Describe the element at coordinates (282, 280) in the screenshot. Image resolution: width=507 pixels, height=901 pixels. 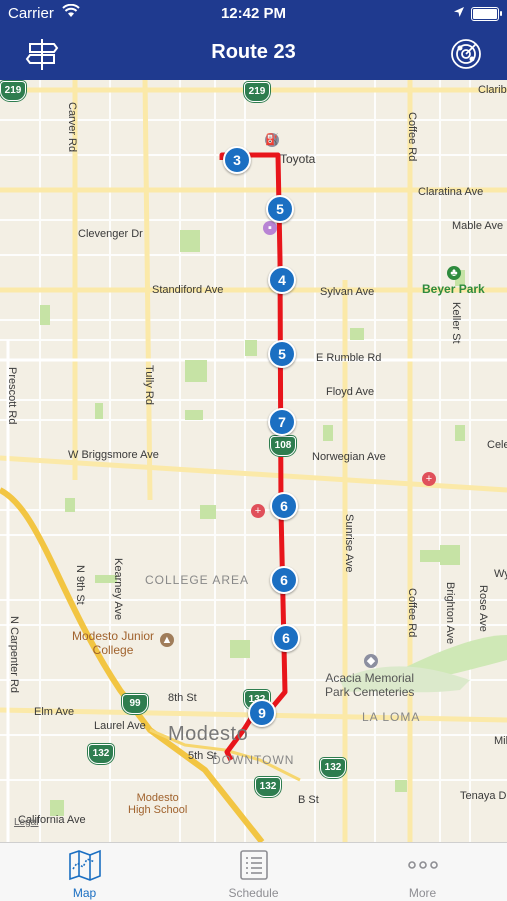
I see `bus-stop-marker: 4` at that location.